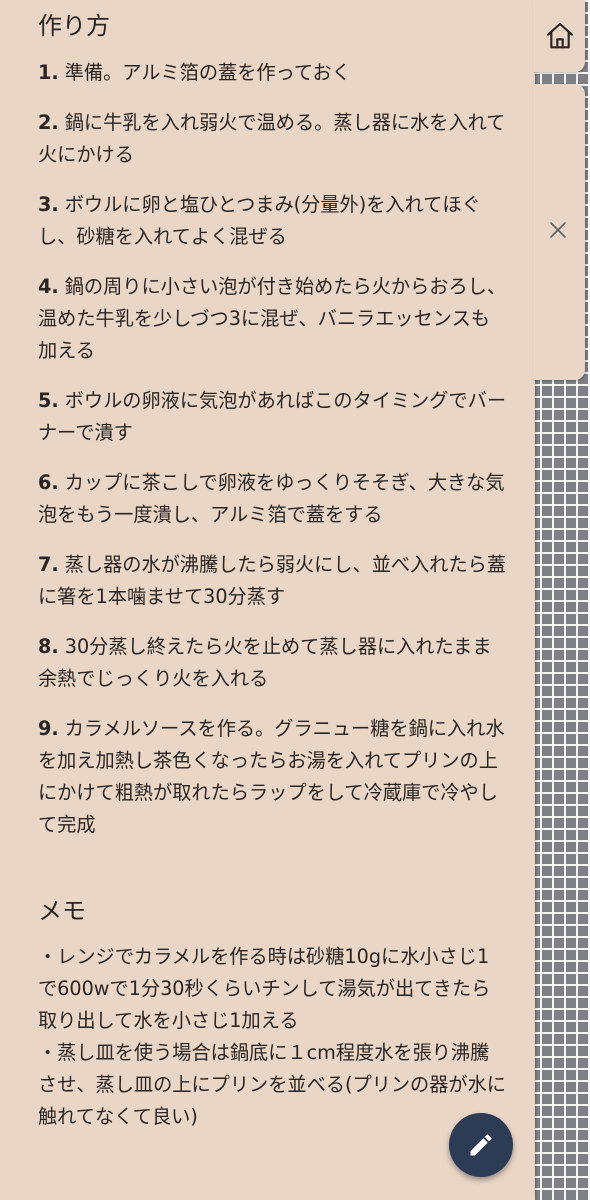 This screenshot has height=1200, width=590. Describe the element at coordinates (48, 564) in the screenshot. I see `step-number: 7.` at that location.